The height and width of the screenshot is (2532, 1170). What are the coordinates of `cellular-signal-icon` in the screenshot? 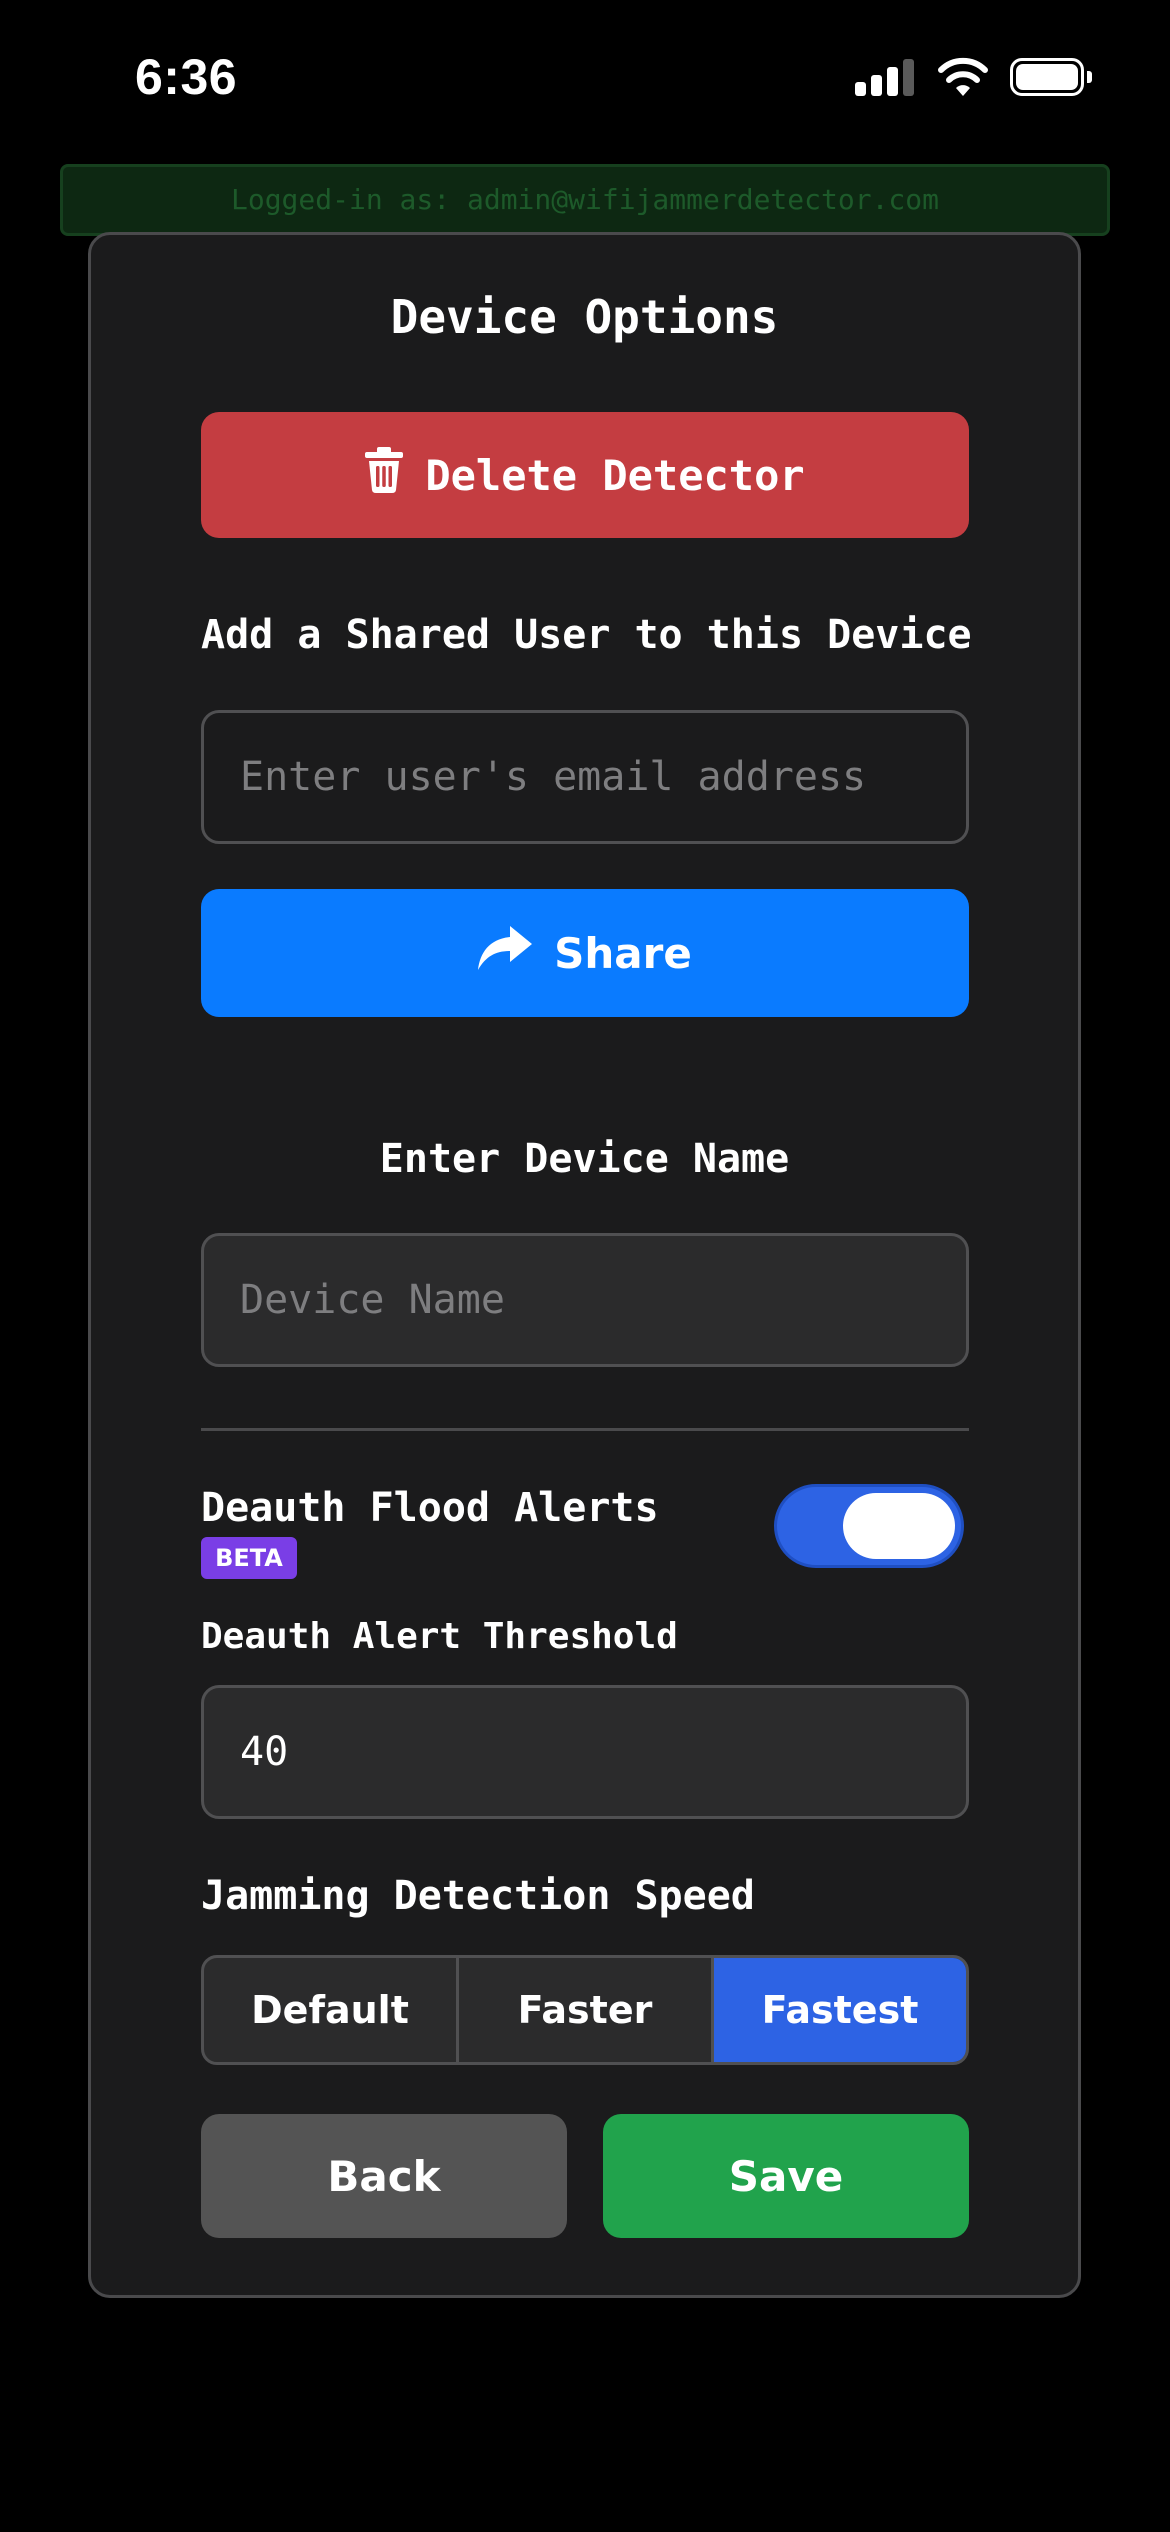 It's located at (885, 77).